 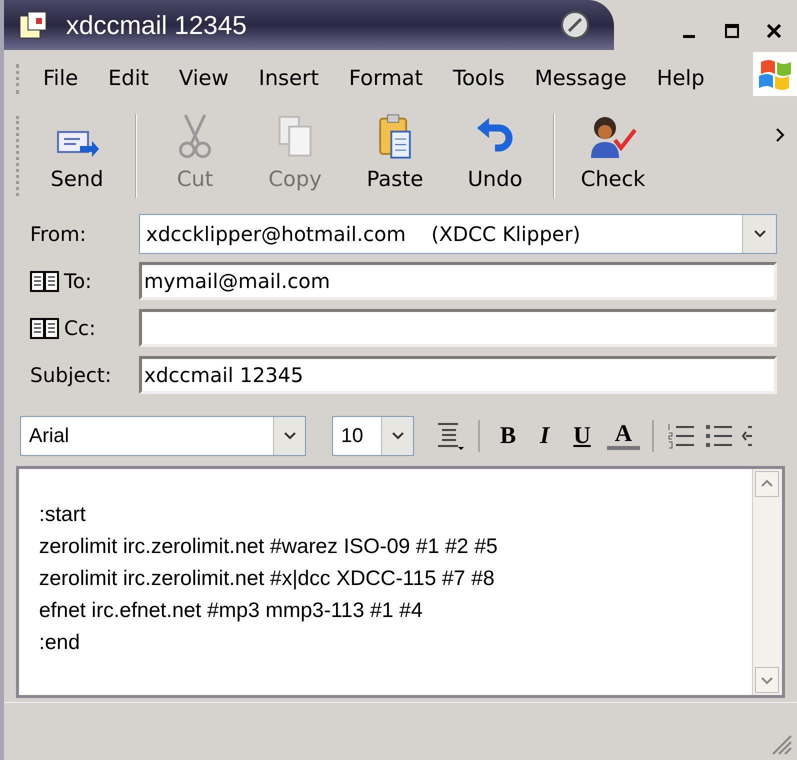 What do you see at coordinates (458, 281) in the screenshot?
I see `input-field: mymail@mail.com` at bounding box center [458, 281].